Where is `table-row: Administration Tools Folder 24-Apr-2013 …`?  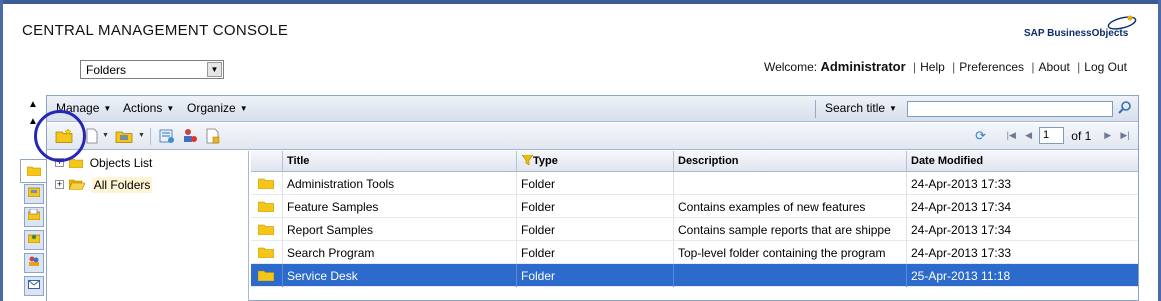
table-row: Administration Tools Folder 24-Apr-2013 … is located at coordinates (694, 183).